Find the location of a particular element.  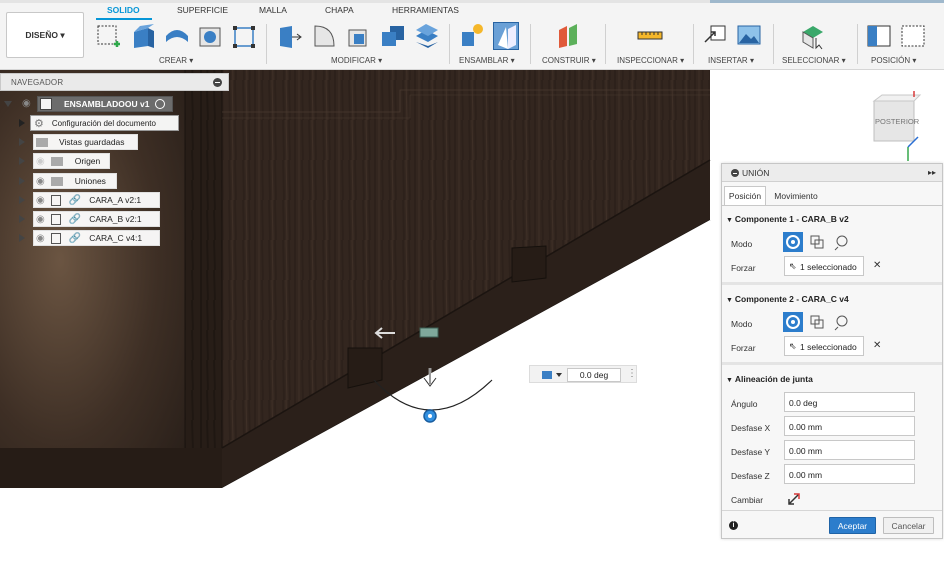

nav-item-cara-c: ◉ 🔗 CARA_C v4:1 is located at coordinates (96, 238).